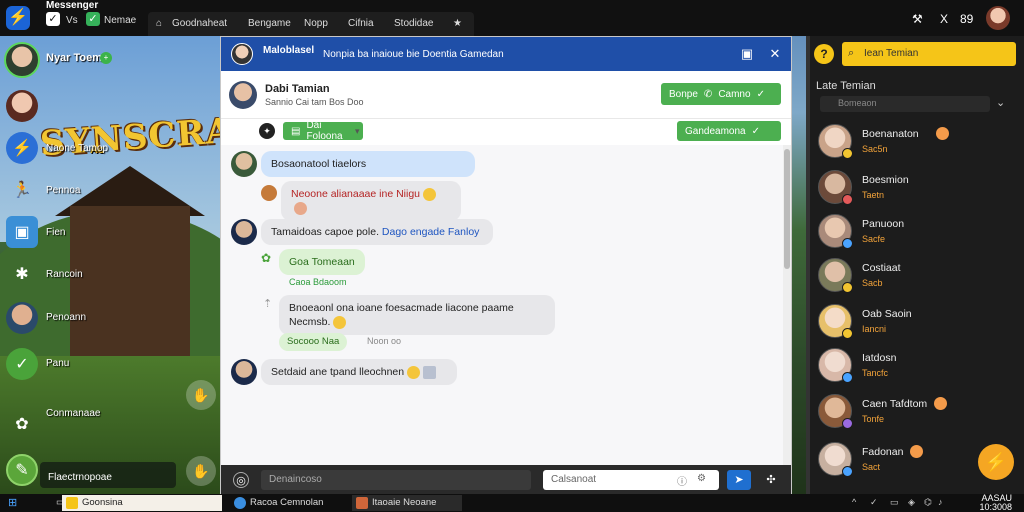 Image resolution: width=1024 pixels, height=512 pixels. What do you see at coordinates (918, 324) in the screenshot?
I see `contact-item: Oab Saoin Iancni` at bounding box center [918, 324].